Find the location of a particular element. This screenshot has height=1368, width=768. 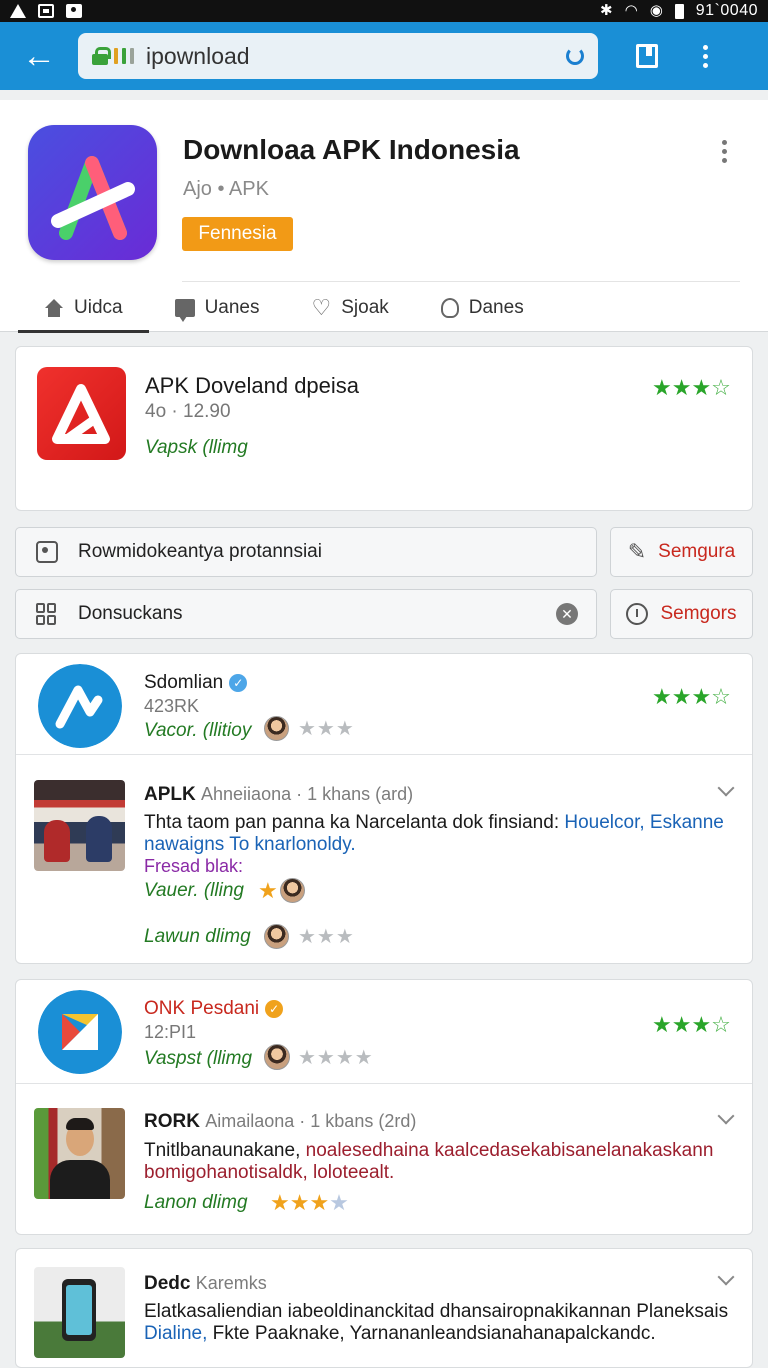

bulb-icon is located at coordinates (449, 307).